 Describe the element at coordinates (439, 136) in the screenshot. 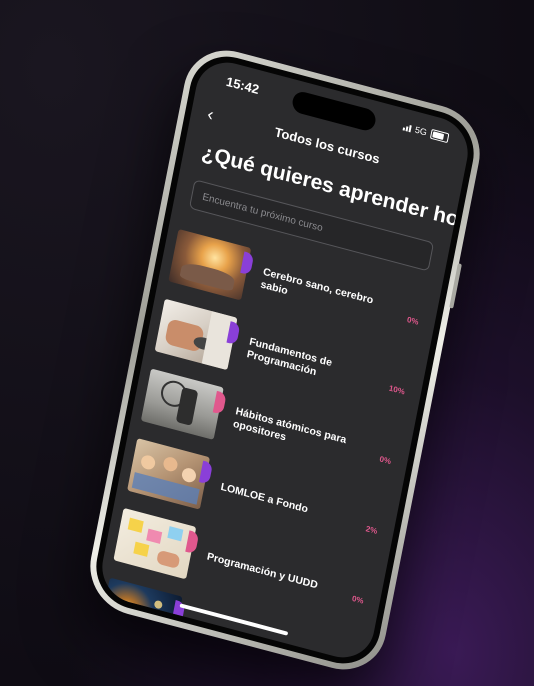

I see `battery-icon` at that location.